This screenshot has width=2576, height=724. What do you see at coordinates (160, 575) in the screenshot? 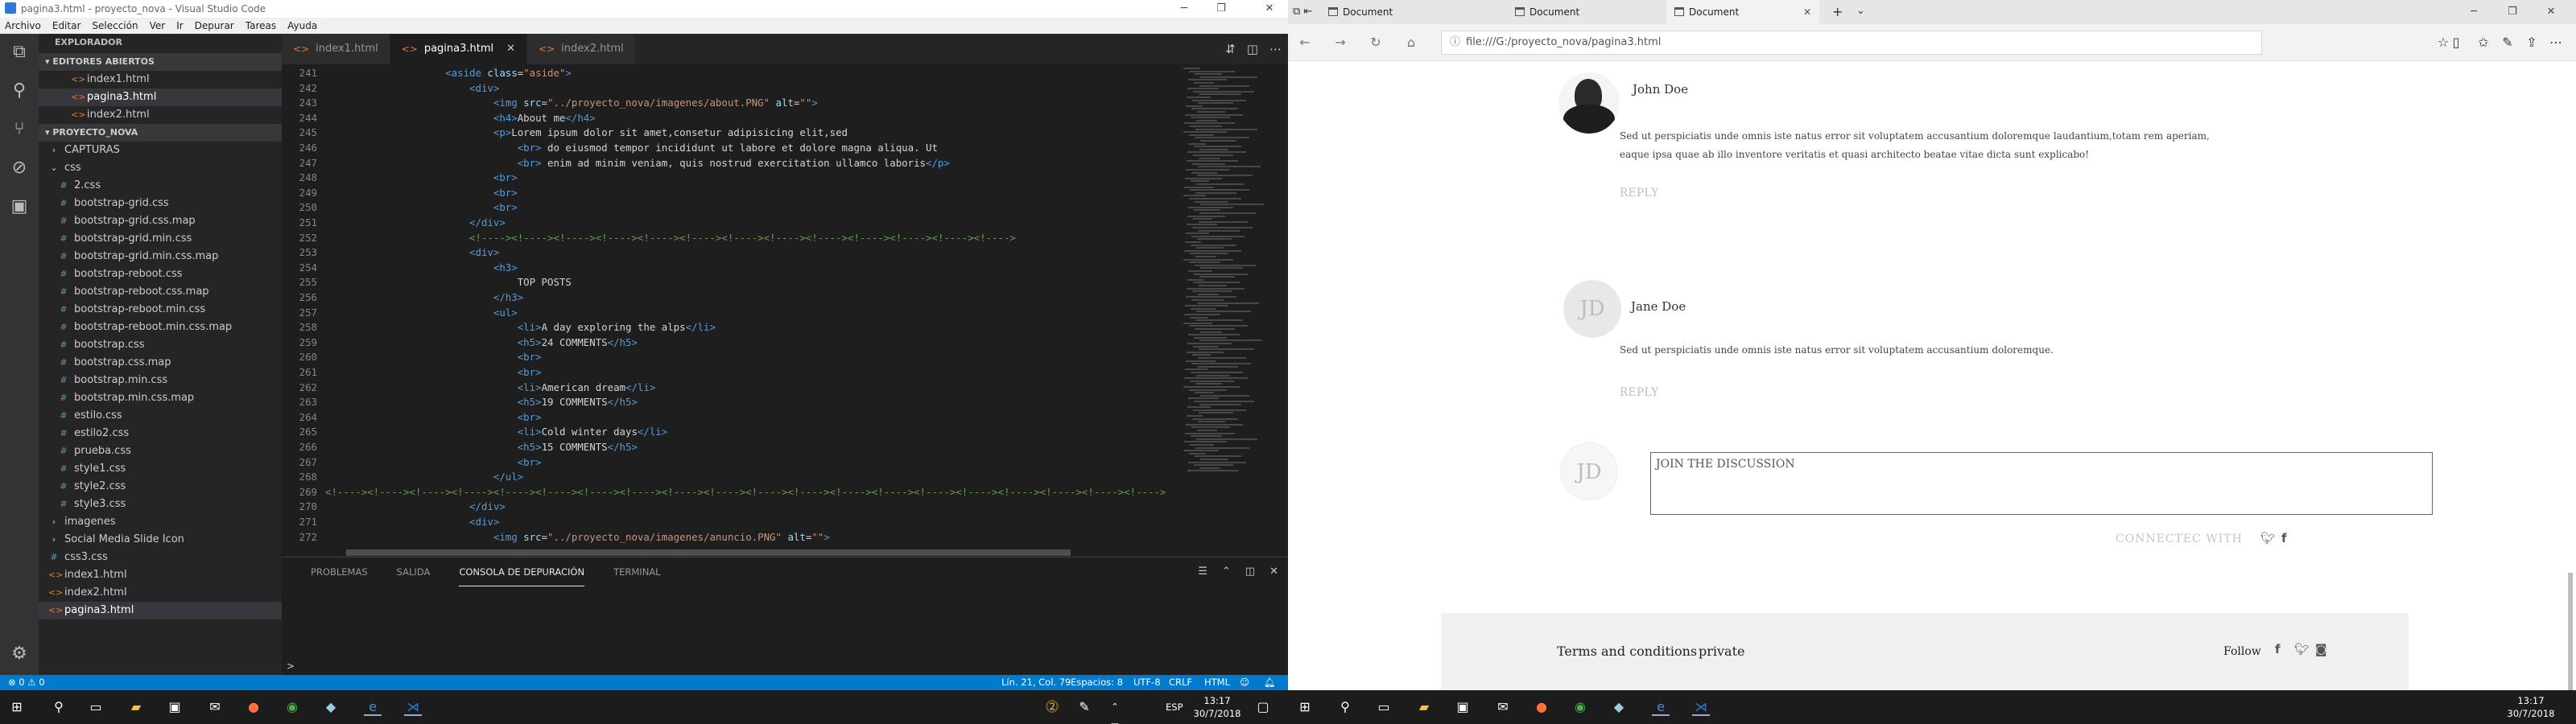
I see `file-item: <> index1.html` at bounding box center [160, 575].